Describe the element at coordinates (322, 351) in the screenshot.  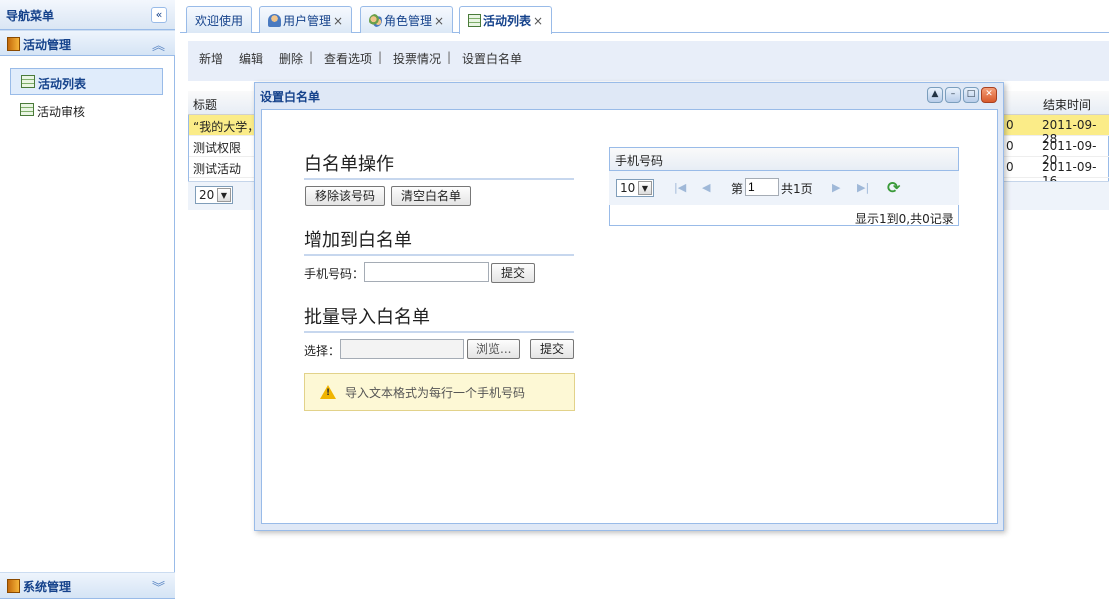
I see `choose-file-label: 选择：` at that location.